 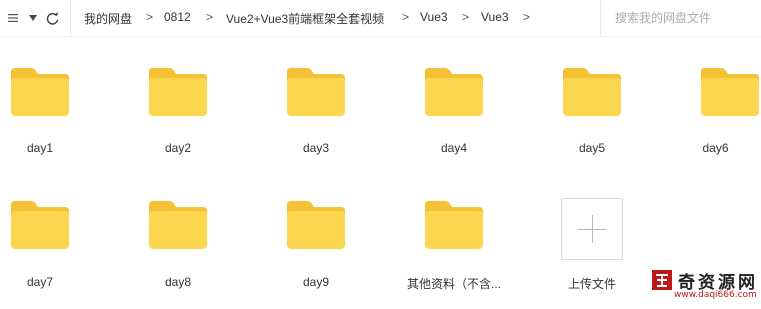 I want to click on upload-box, so click(x=592, y=229).